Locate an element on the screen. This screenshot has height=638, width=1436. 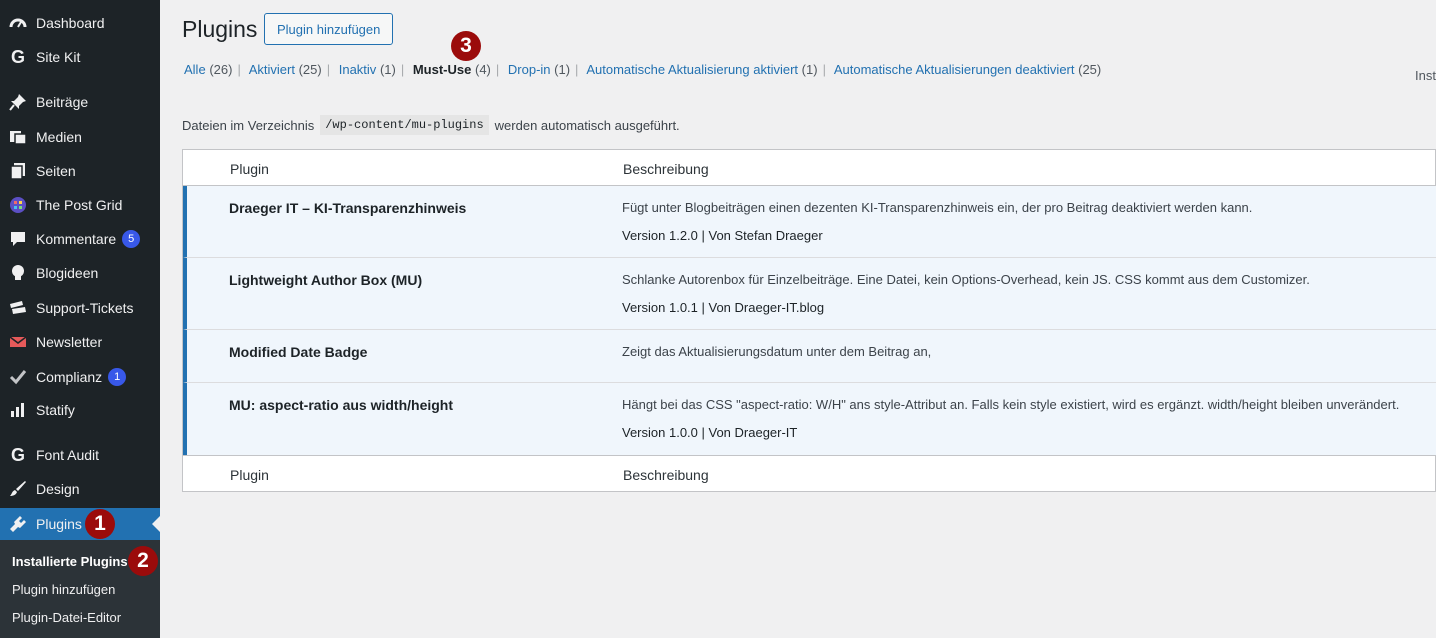
dashboard-icon is located at coordinates (18, 23).